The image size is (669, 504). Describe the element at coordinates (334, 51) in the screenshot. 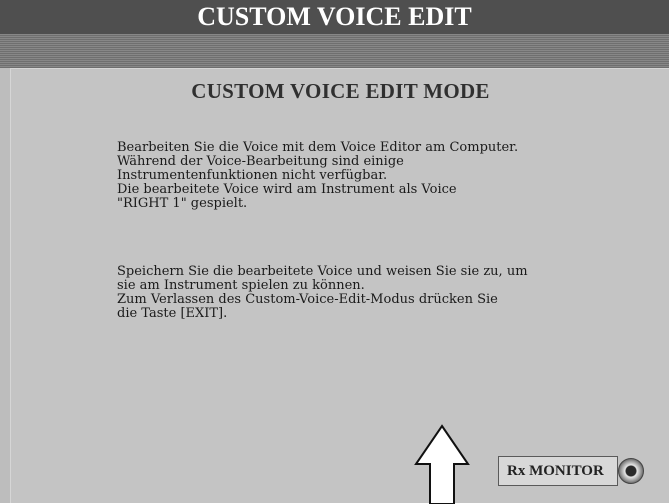

I see `header-stripe-bar` at that location.